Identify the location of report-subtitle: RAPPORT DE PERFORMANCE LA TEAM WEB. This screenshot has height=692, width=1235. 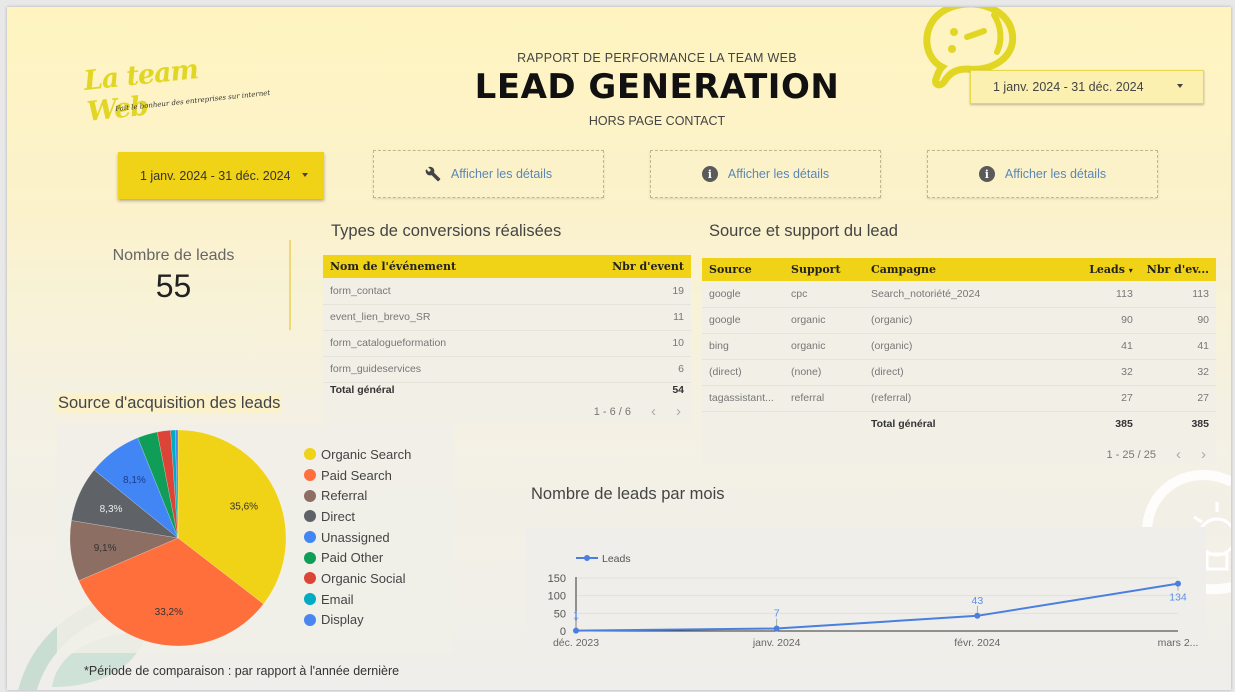
(657, 58).